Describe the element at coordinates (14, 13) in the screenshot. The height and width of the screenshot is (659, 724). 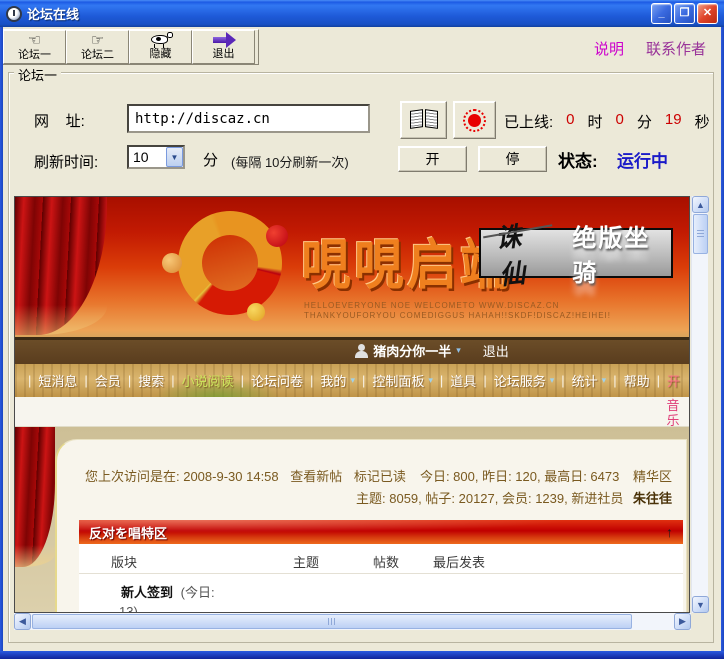
I see `app-icon` at that location.